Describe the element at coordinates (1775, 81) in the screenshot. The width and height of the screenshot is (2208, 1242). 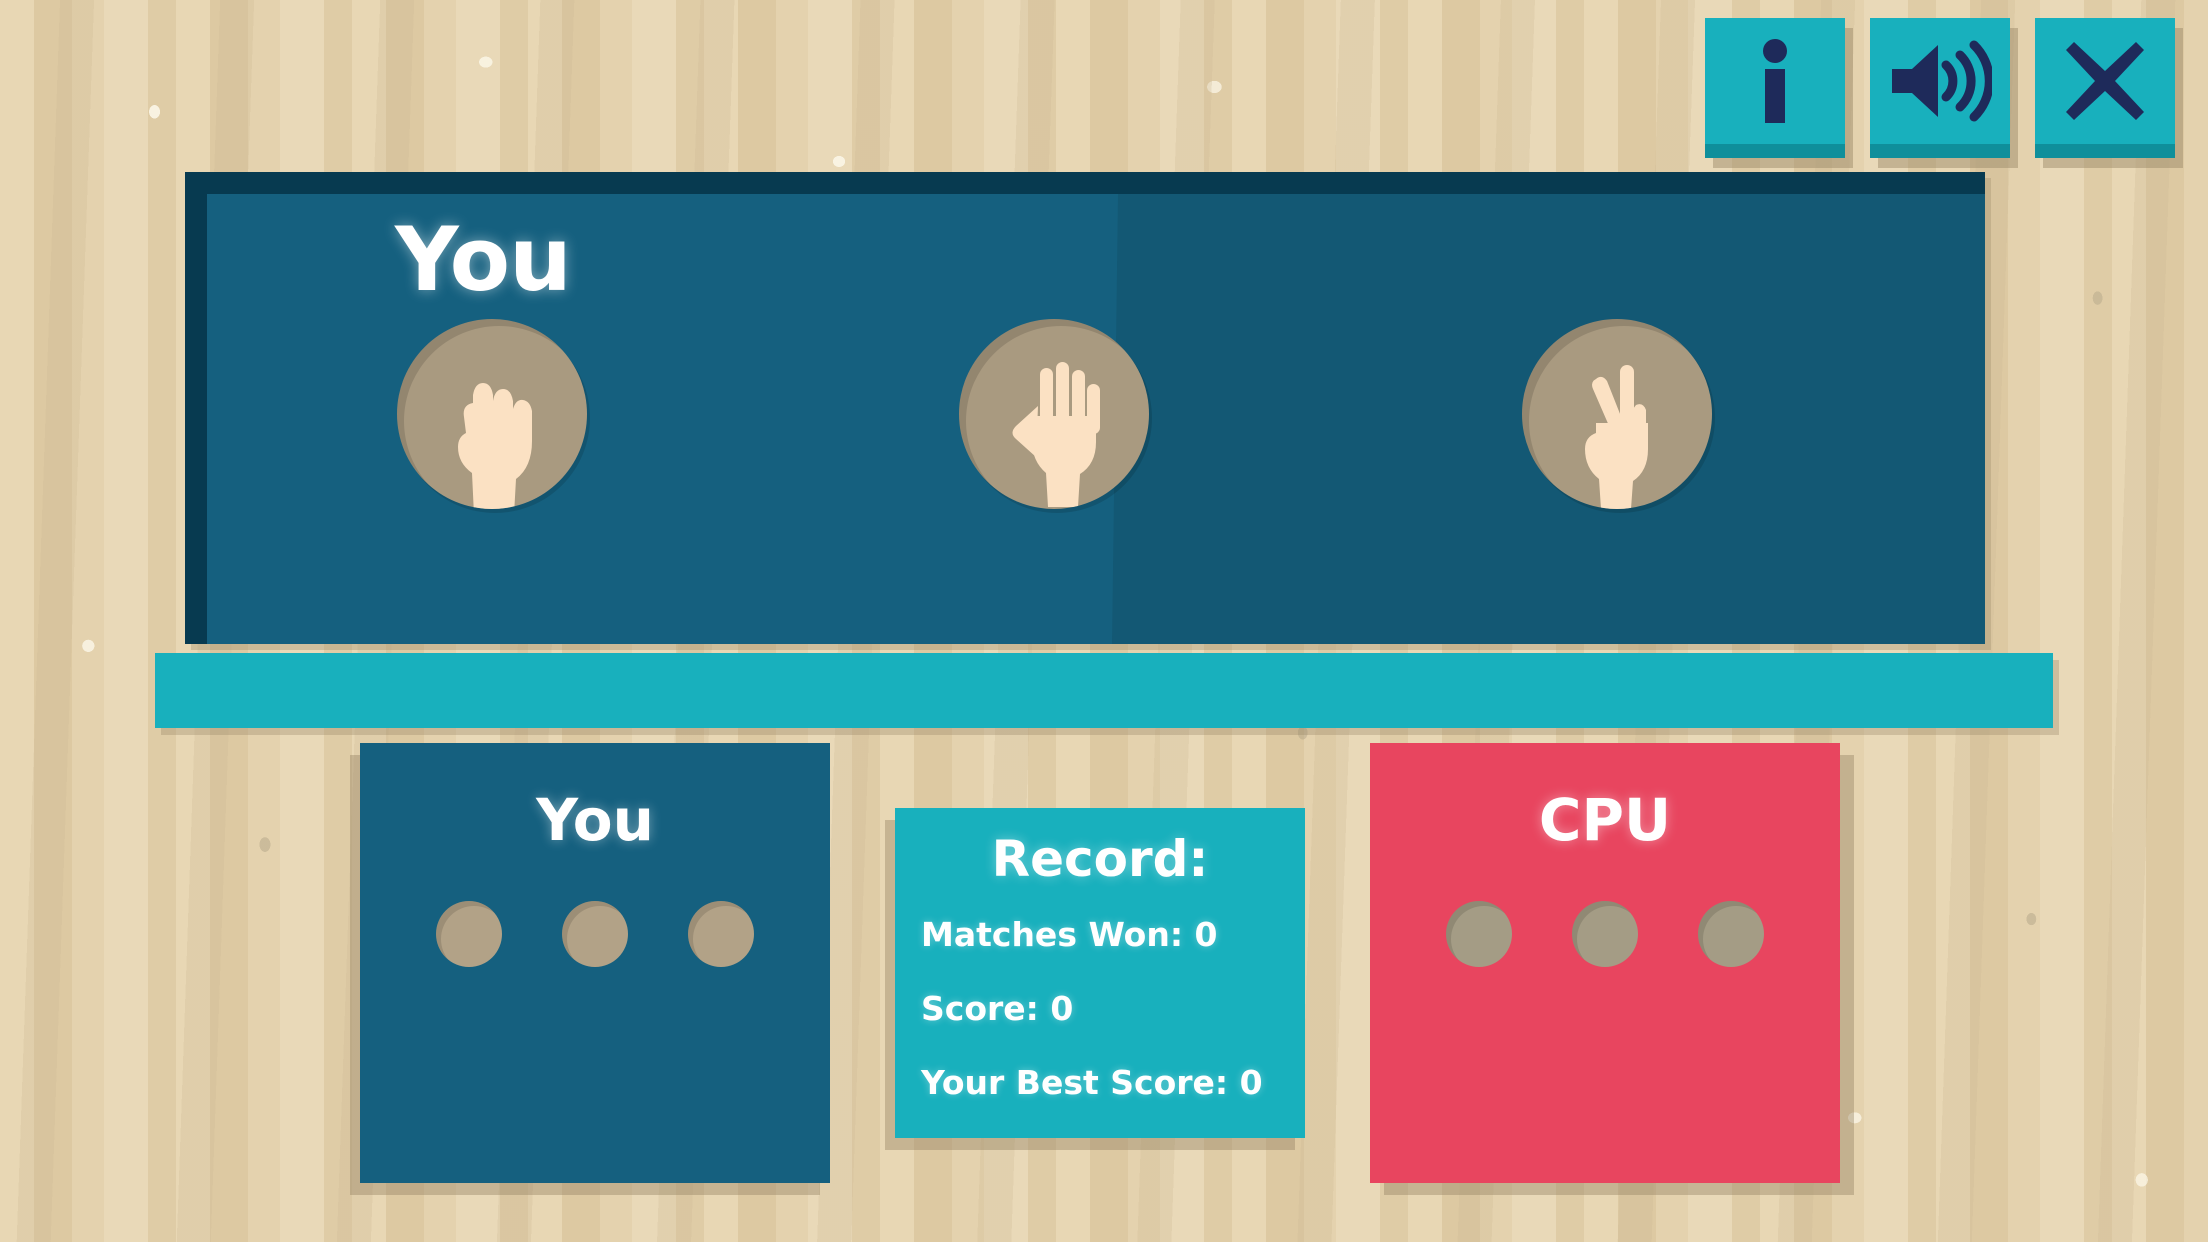
I see `info-icon` at that location.